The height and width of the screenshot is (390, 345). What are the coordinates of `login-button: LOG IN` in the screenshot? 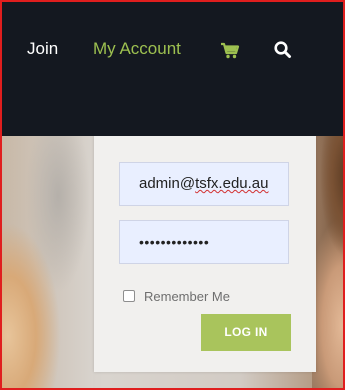 It's located at (246, 332).